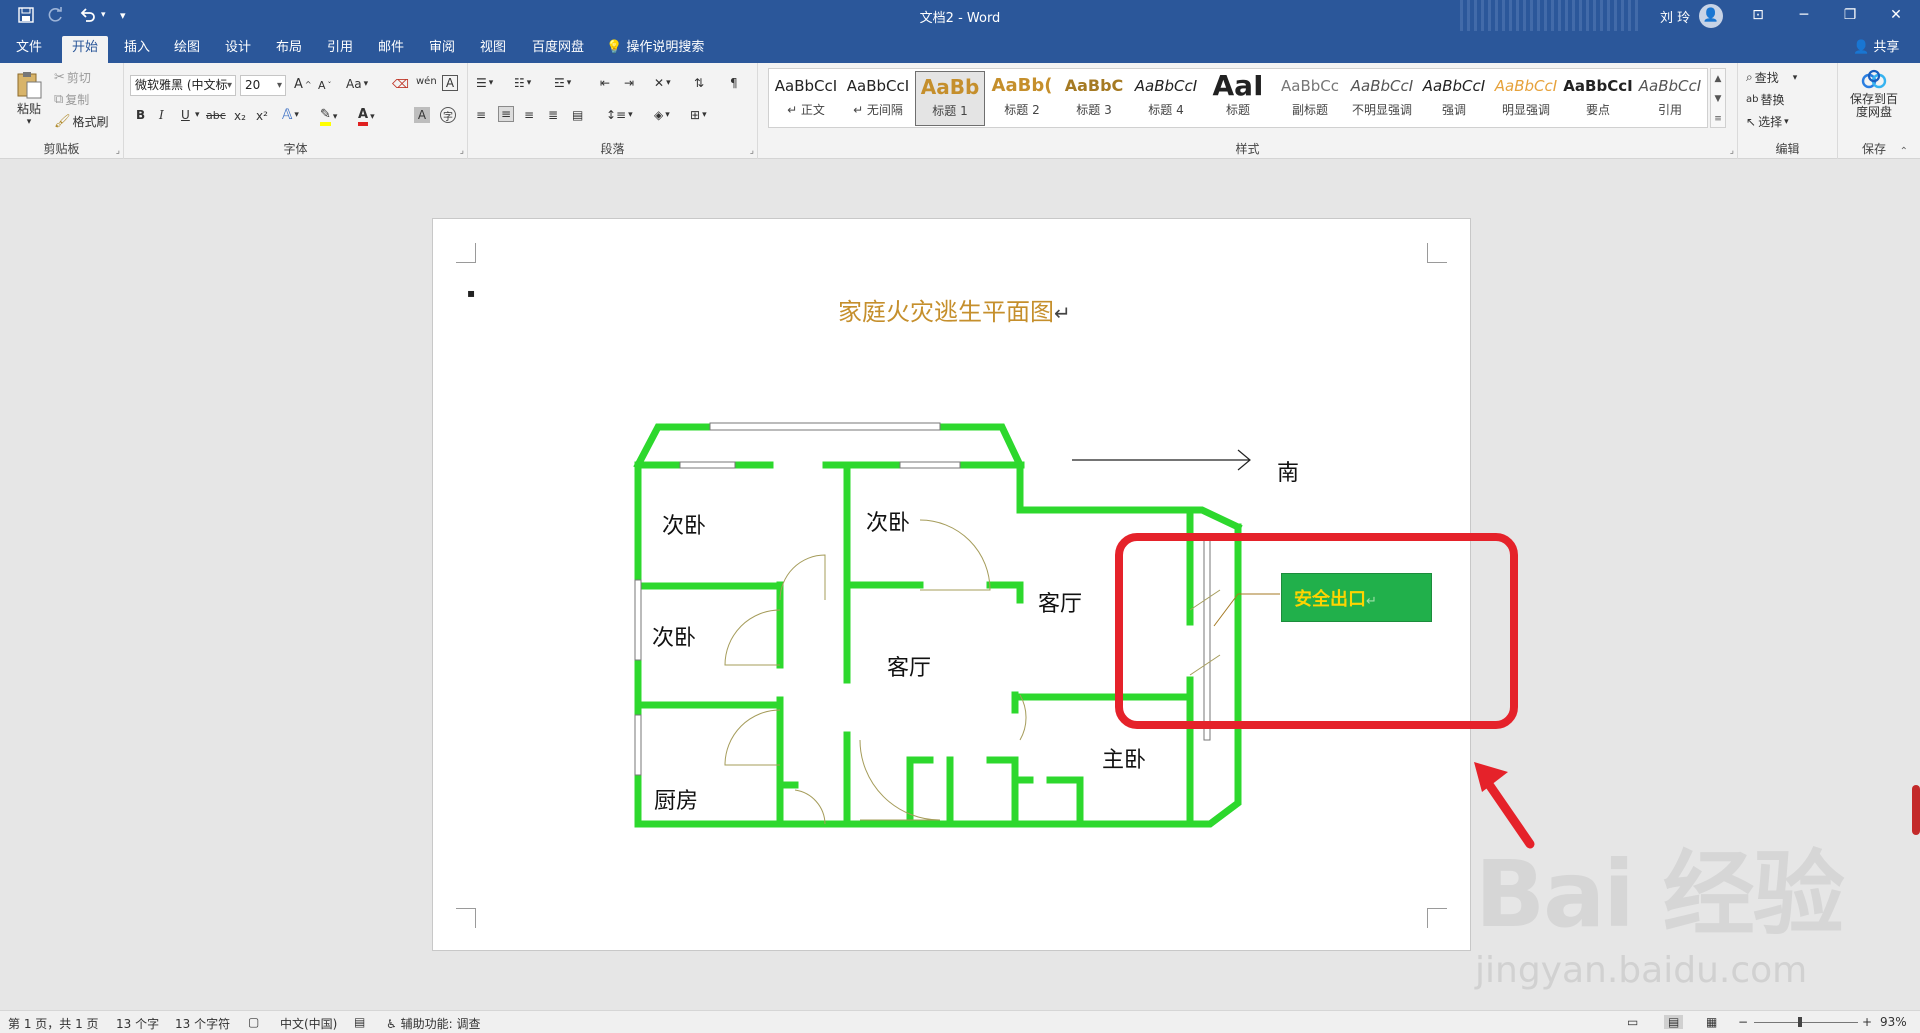  Describe the element at coordinates (1804, 15) in the screenshot. I see `minimize-button: ─` at that location.